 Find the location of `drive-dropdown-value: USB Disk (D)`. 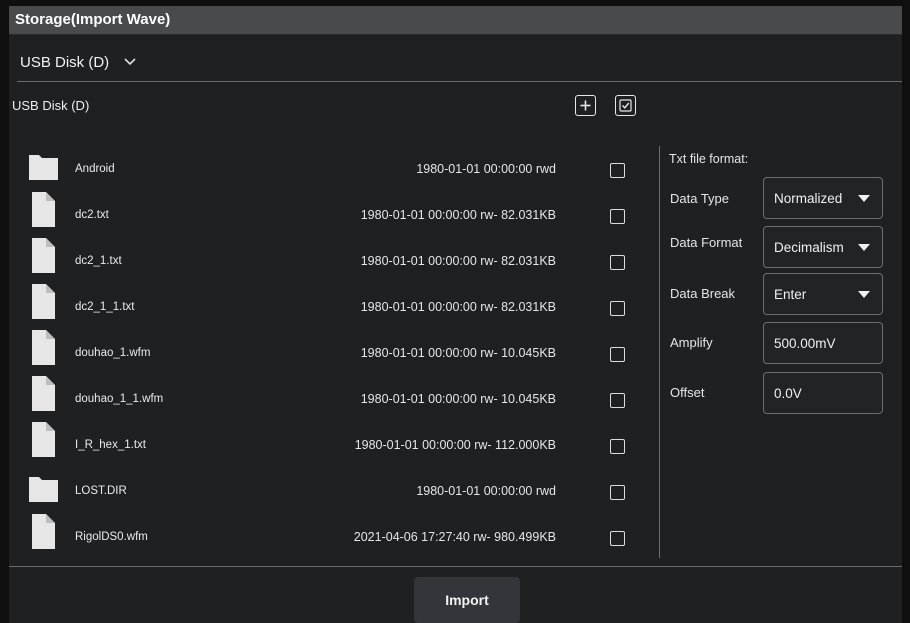

drive-dropdown-value: USB Disk (D) is located at coordinates (65, 62).